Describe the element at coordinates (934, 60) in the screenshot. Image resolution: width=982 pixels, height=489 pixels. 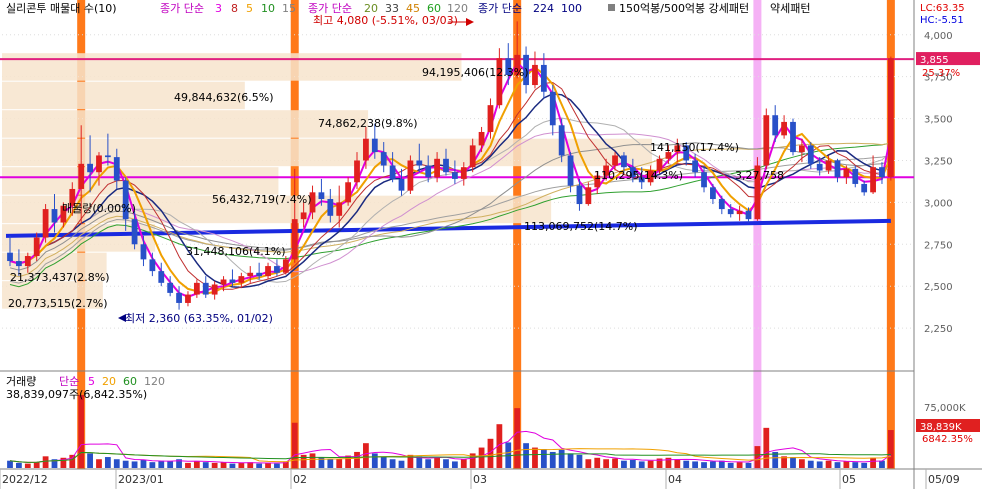
I see `current-price-label: 3,855` at that location.